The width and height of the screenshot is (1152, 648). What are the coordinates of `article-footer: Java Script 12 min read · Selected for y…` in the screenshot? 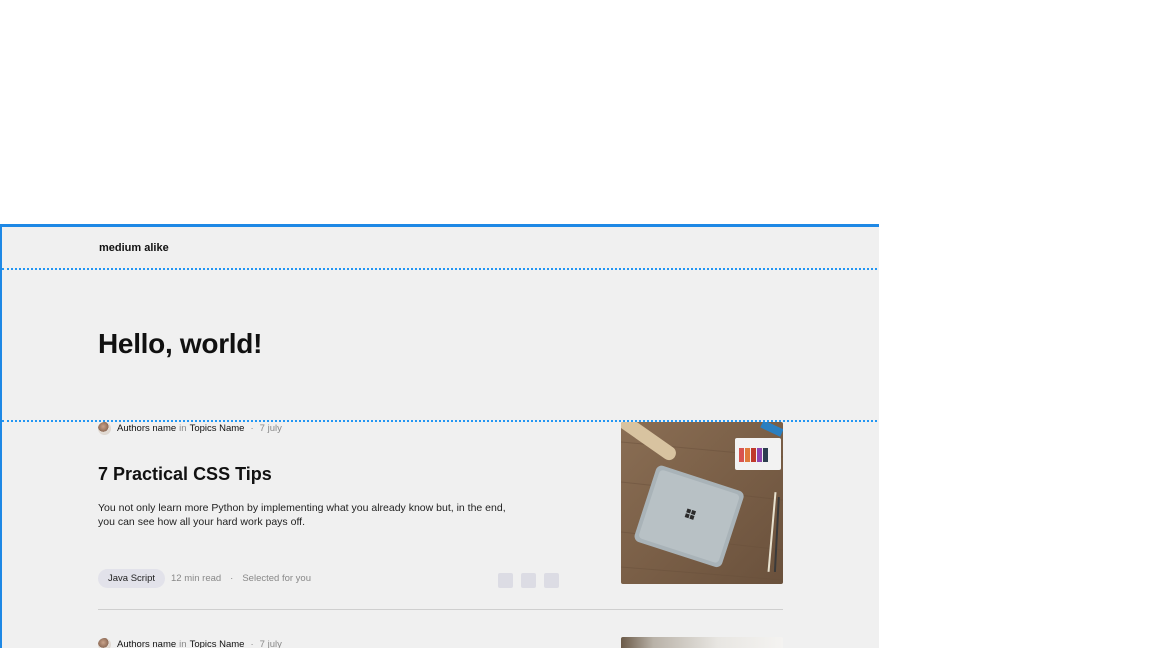 It's located at (204, 578).